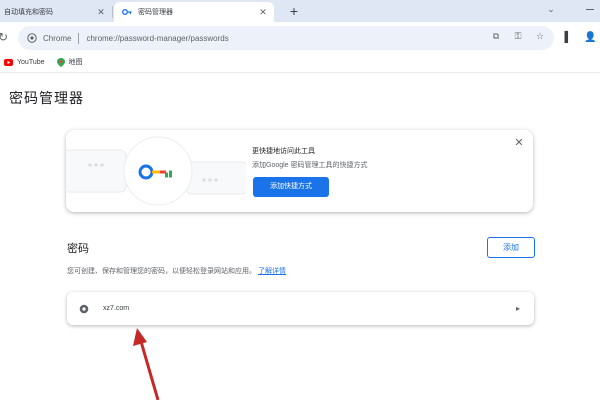 This screenshot has width=600, height=400. Describe the element at coordinates (590, 37) in the screenshot. I see `profile-icon: 👤` at that location.